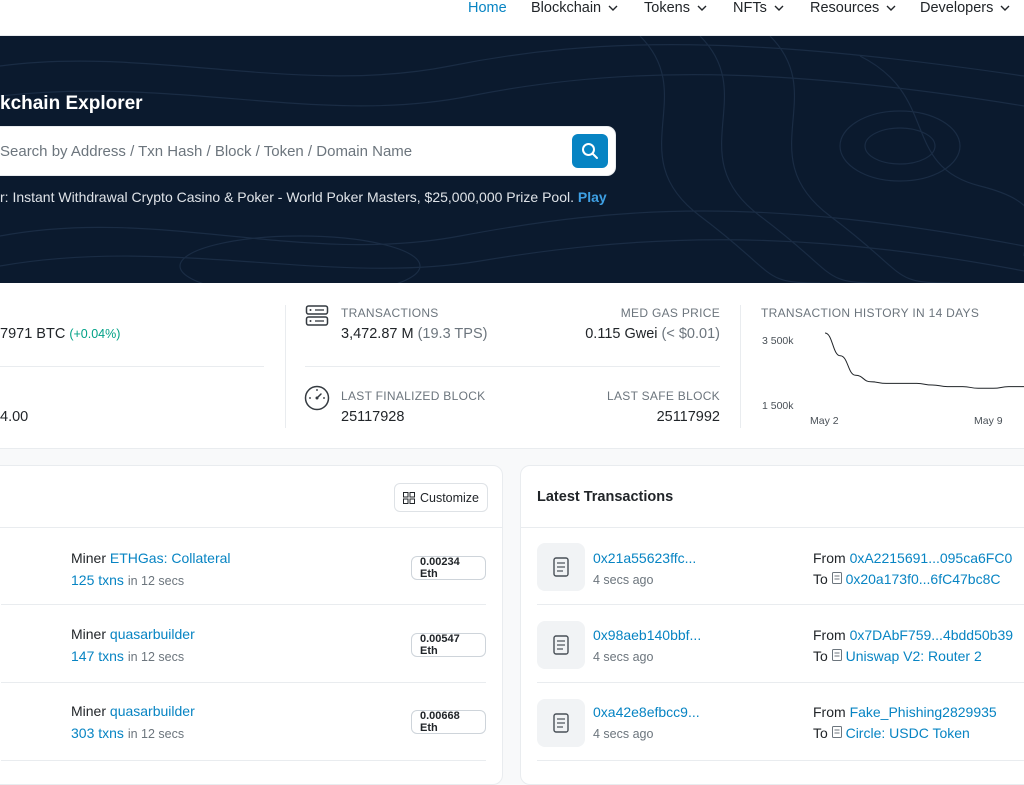 This screenshot has width=1024, height=785. What do you see at coordinates (931, 558) in the screenshot?
I see `from-address-link: 0xA2215691...095ca6FC0` at bounding box center [931, 558].